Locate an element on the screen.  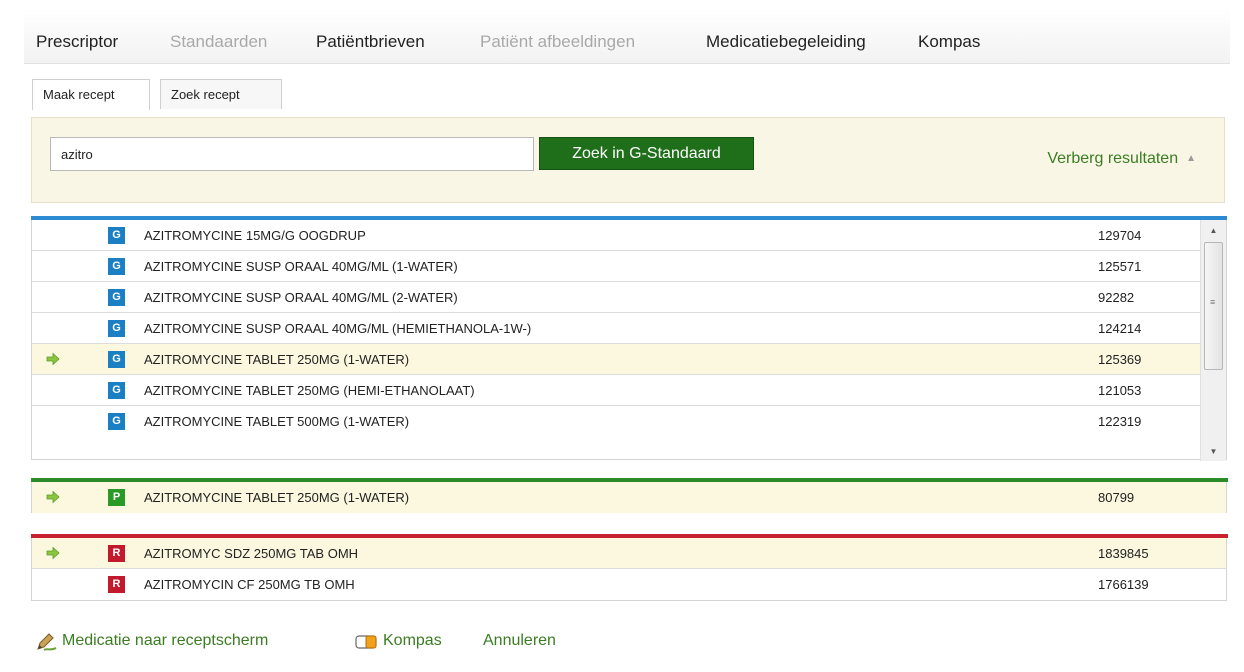
product-code: 92282 is located at coordinates (1116, 297).